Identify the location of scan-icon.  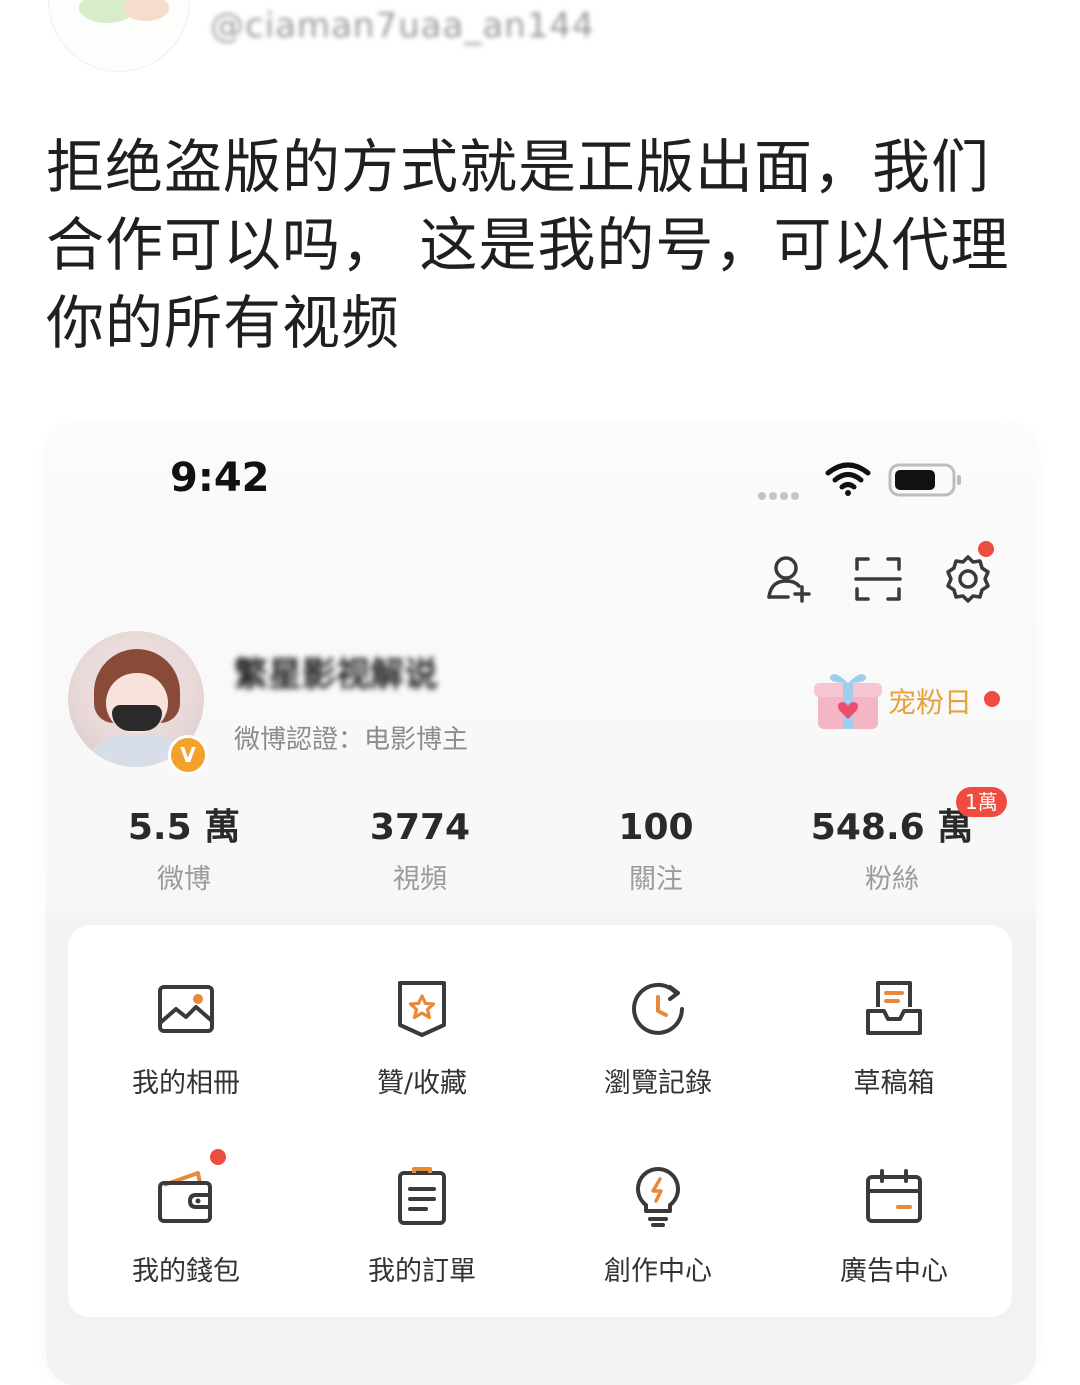
(878, 579).